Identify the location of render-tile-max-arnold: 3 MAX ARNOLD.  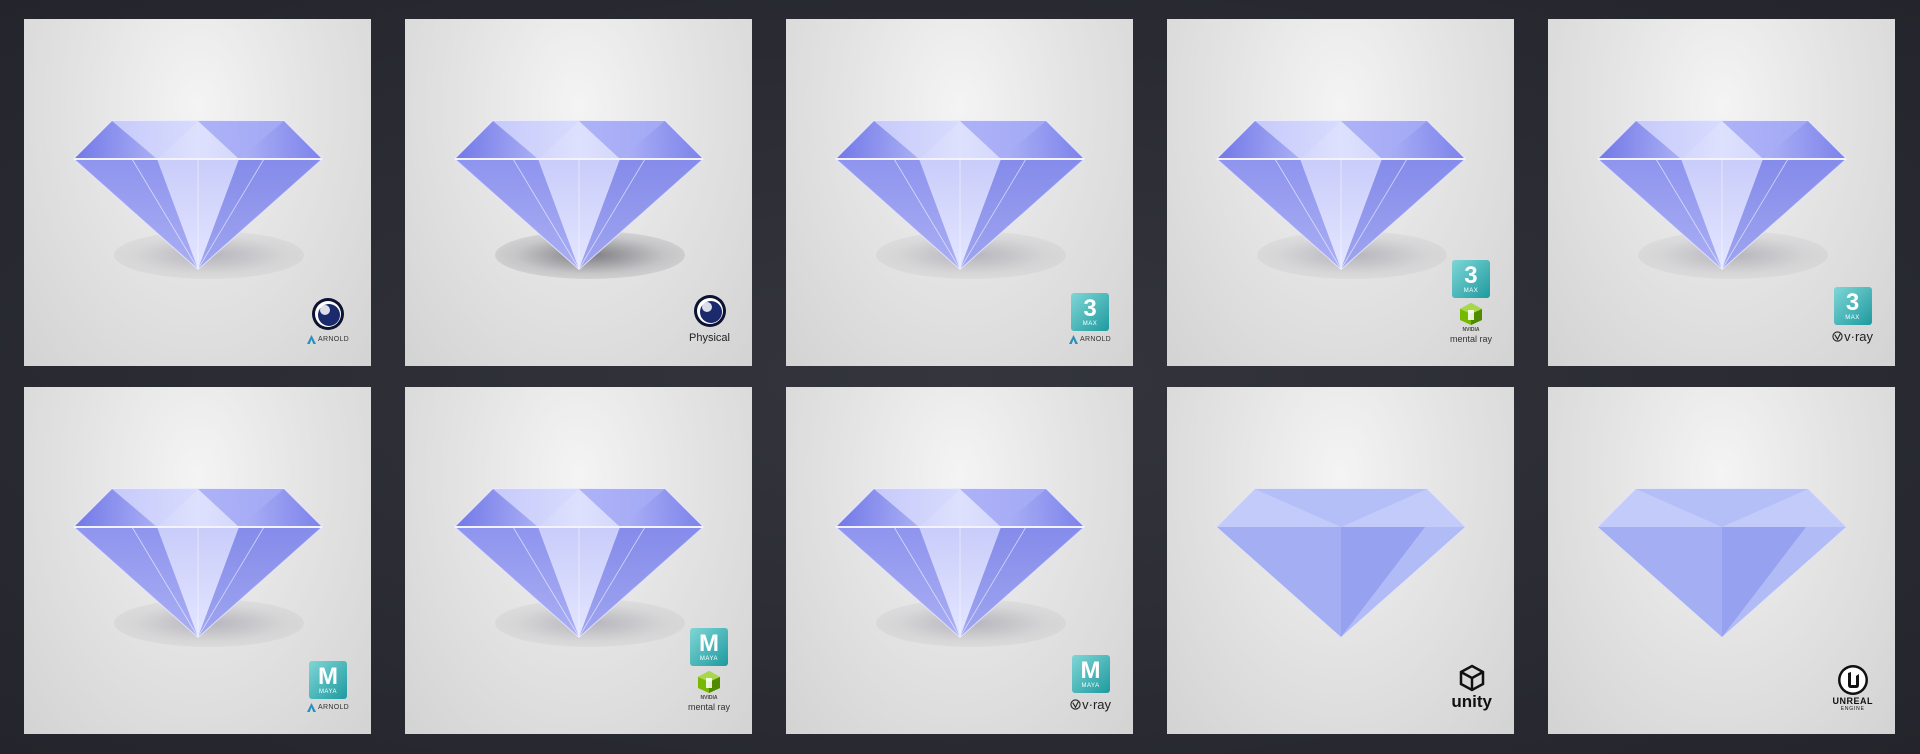
(959, 192).